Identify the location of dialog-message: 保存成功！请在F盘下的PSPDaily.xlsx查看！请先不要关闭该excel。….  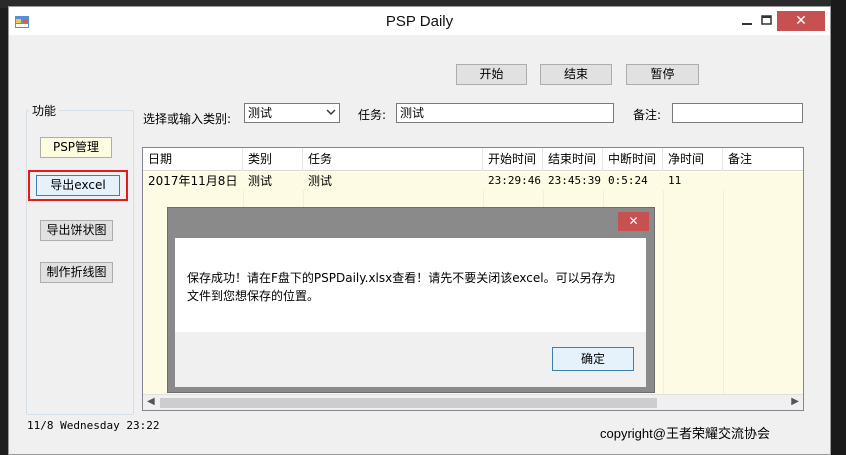
(401, 287).